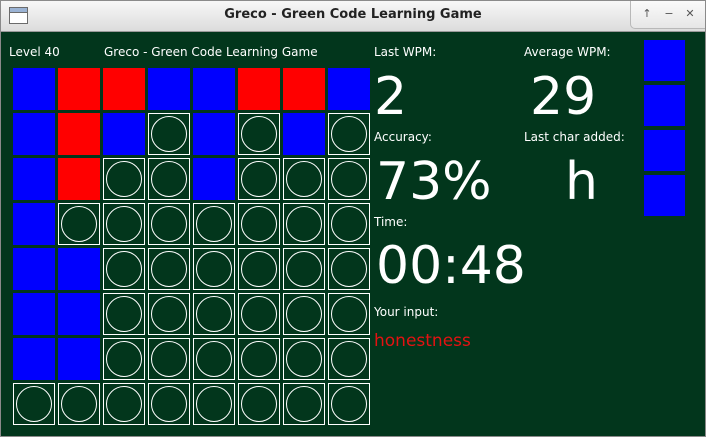  What do you see at coordinates (434, 182) in the screenshot?
I see `accuracy-value: 73%` at bounding box center [434, 182].